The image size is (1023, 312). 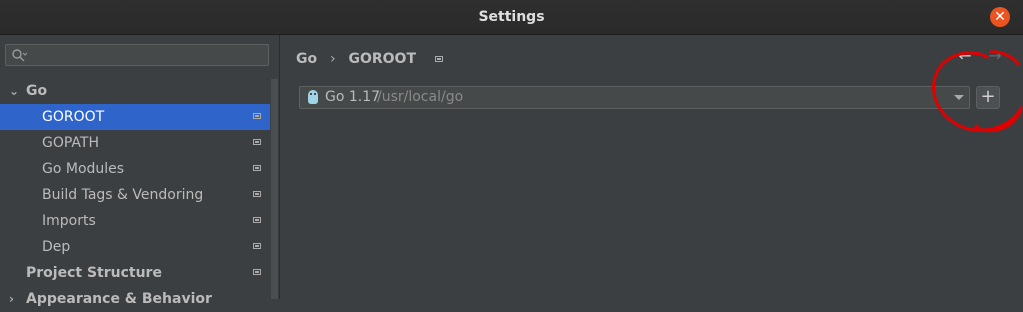 I want to click on back-arrow-icon: ←, so click(x=965, y=56).